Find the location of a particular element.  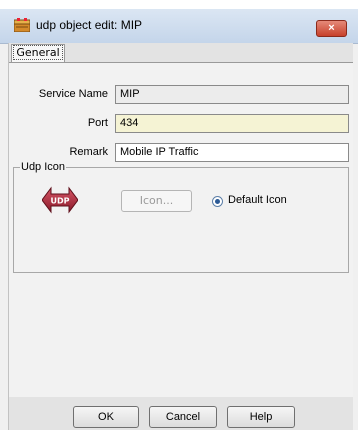

service-name-label: Service Name is located at coordinates (73, 94).